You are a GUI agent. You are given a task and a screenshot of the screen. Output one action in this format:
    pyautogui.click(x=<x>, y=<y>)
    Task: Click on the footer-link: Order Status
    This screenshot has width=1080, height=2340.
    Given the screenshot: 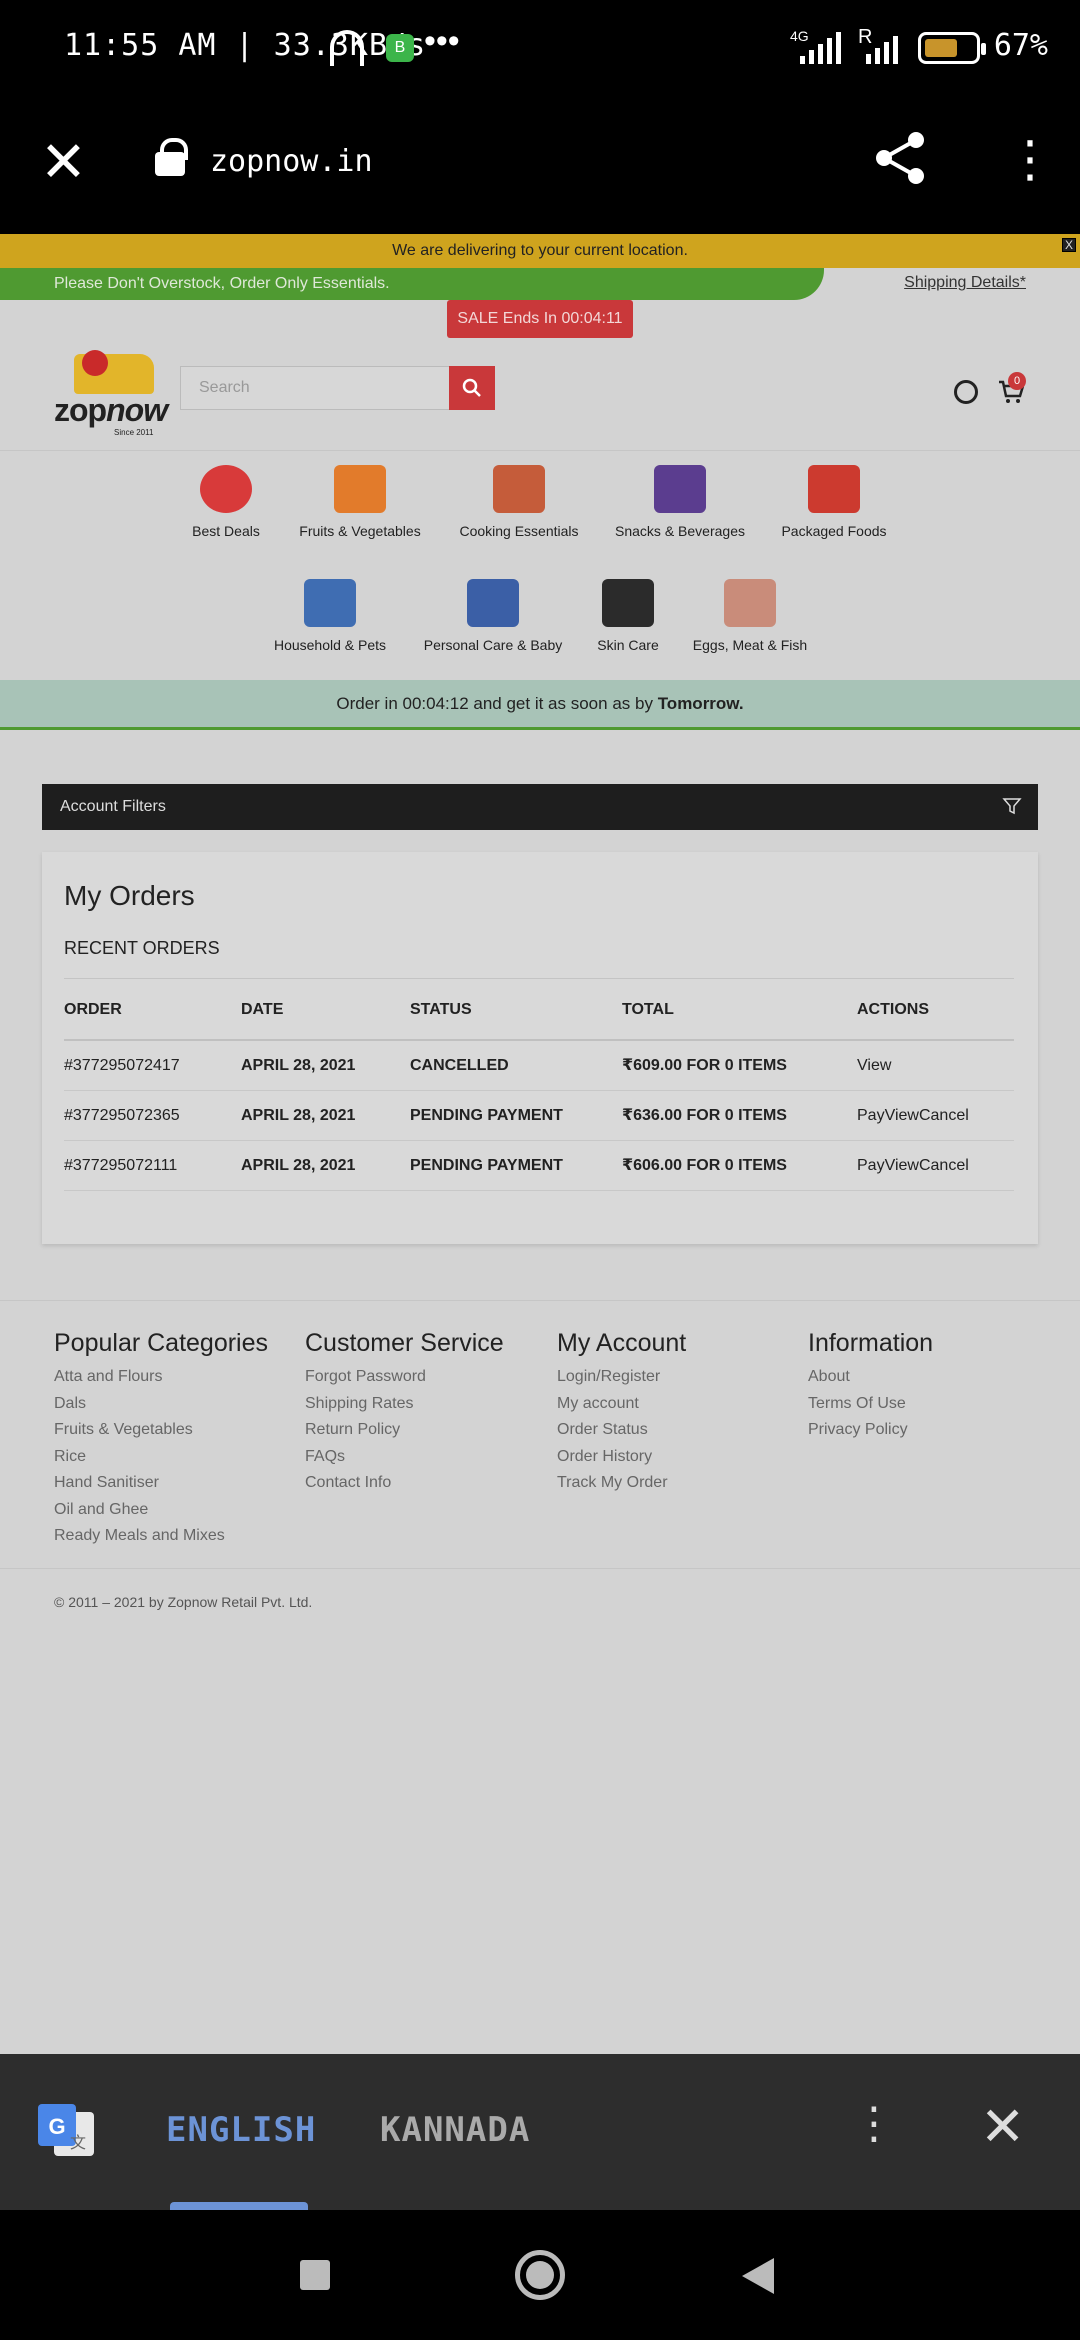 What is the action you would take?
    pyautogui.click(x=621, y=1430)
    